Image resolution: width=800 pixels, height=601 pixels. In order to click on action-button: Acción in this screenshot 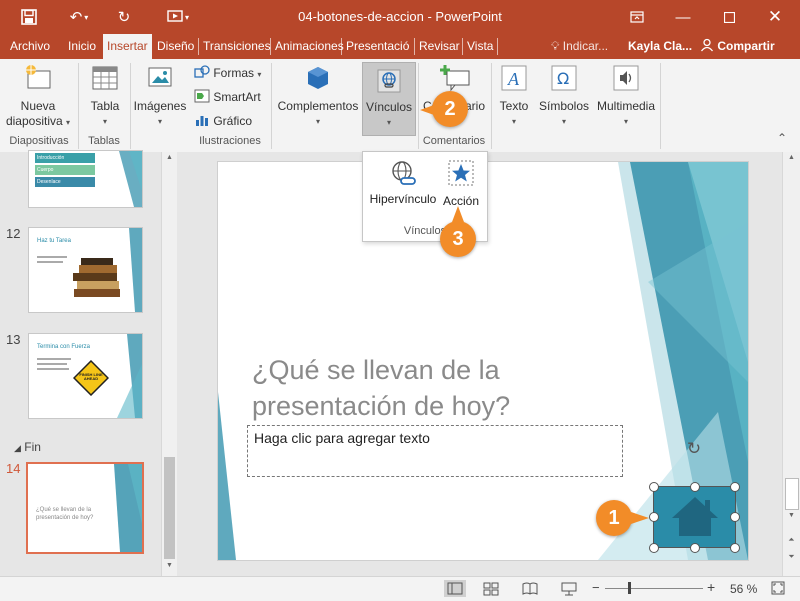, I will do `click(461, 183)`.